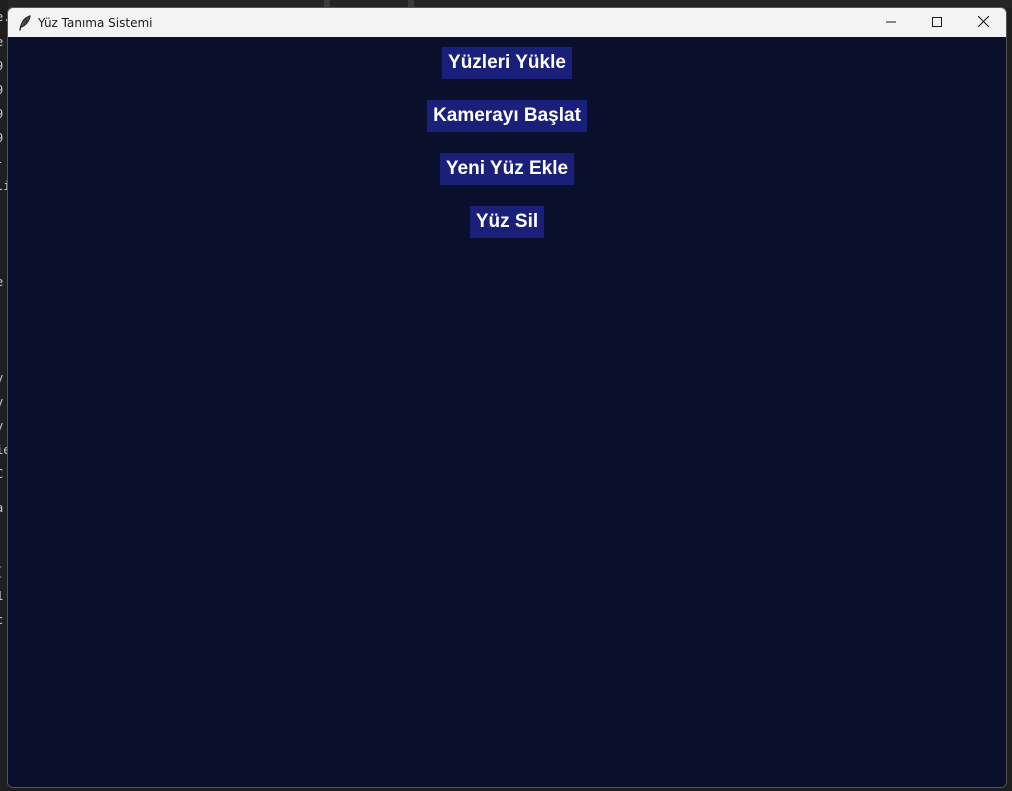 This screenshot has height=791, width=1012. I want to click on maximize-button, so click(937, 22).